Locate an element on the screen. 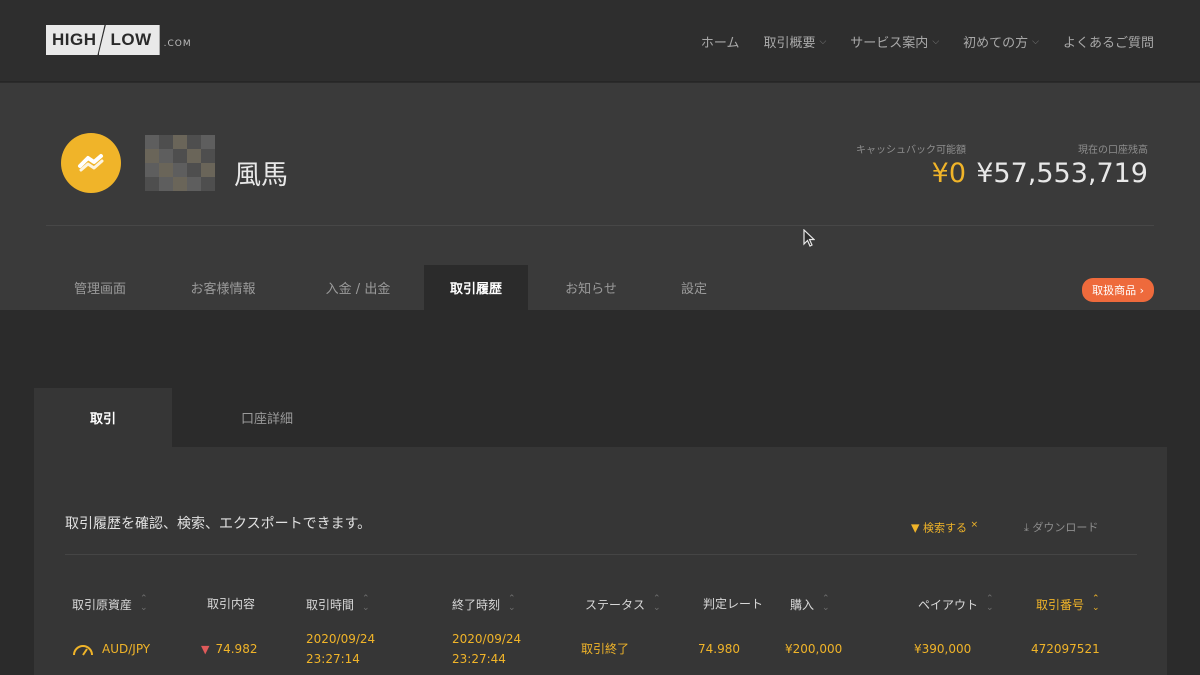 The width and height of the screenshot is (1200, 675). search-button: ▼ 検索する × is located at coordinates (944, 527).